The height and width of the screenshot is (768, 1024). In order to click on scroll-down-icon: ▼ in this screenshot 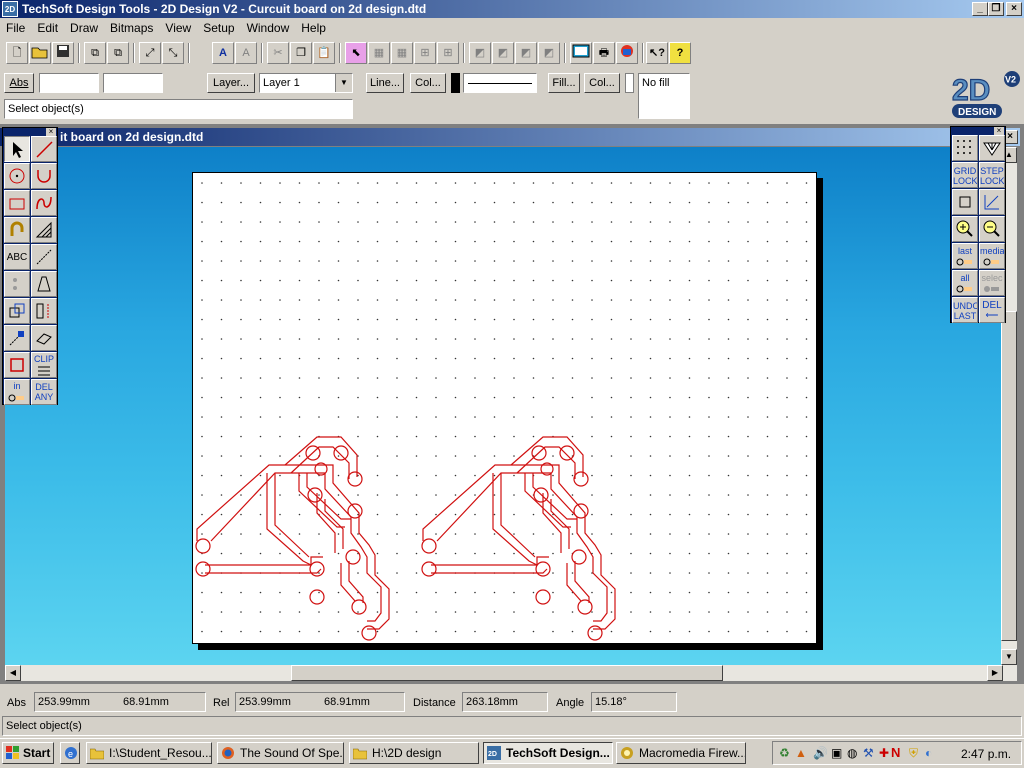, I will do `click(1009, 657)`.